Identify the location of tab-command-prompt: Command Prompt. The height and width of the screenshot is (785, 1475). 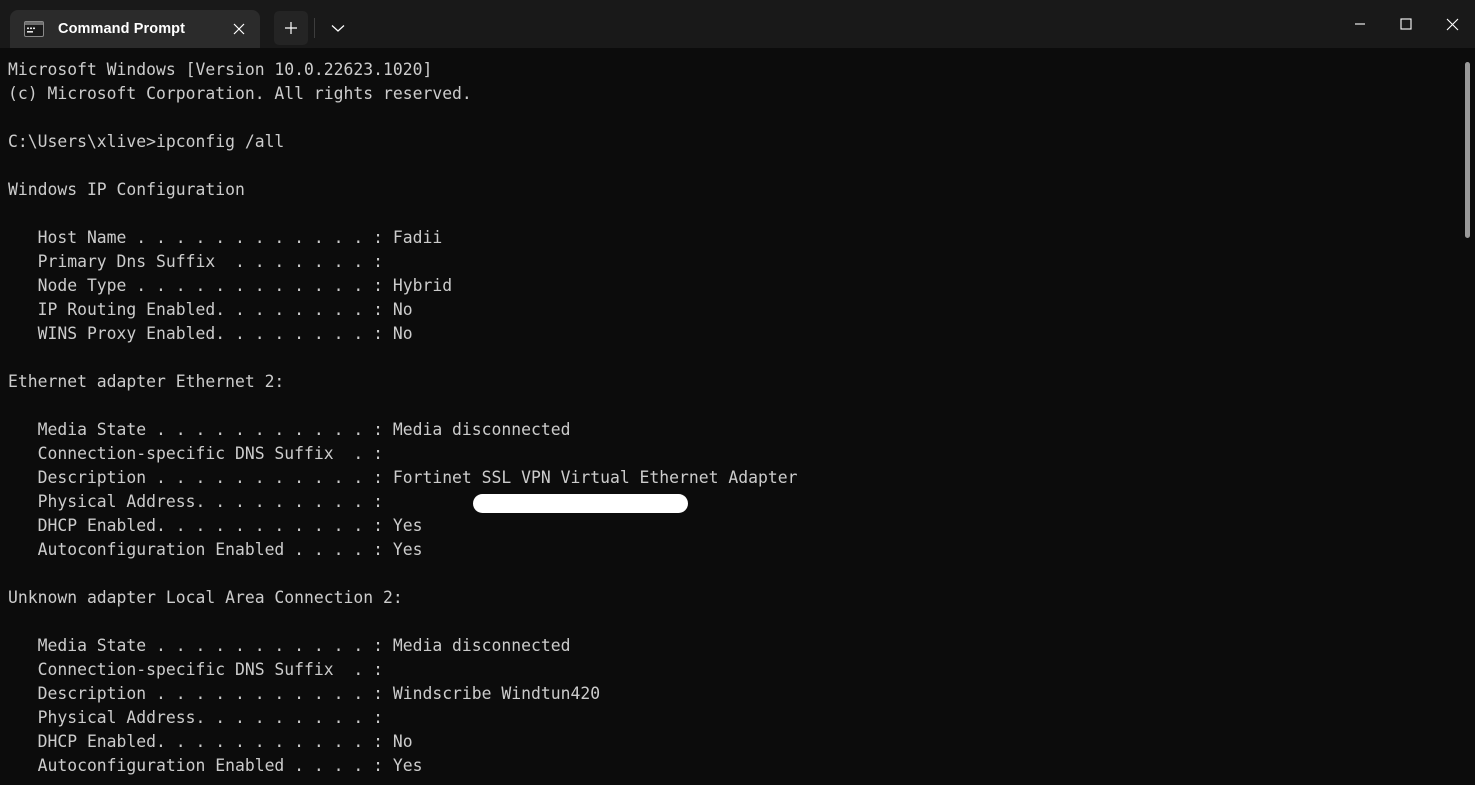
(135, 29).